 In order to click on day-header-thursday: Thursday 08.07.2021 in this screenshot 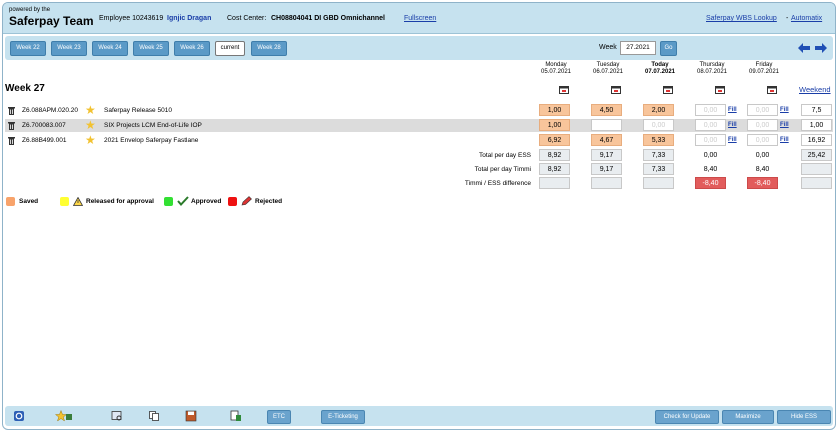, I will do `click(712, 69)`.